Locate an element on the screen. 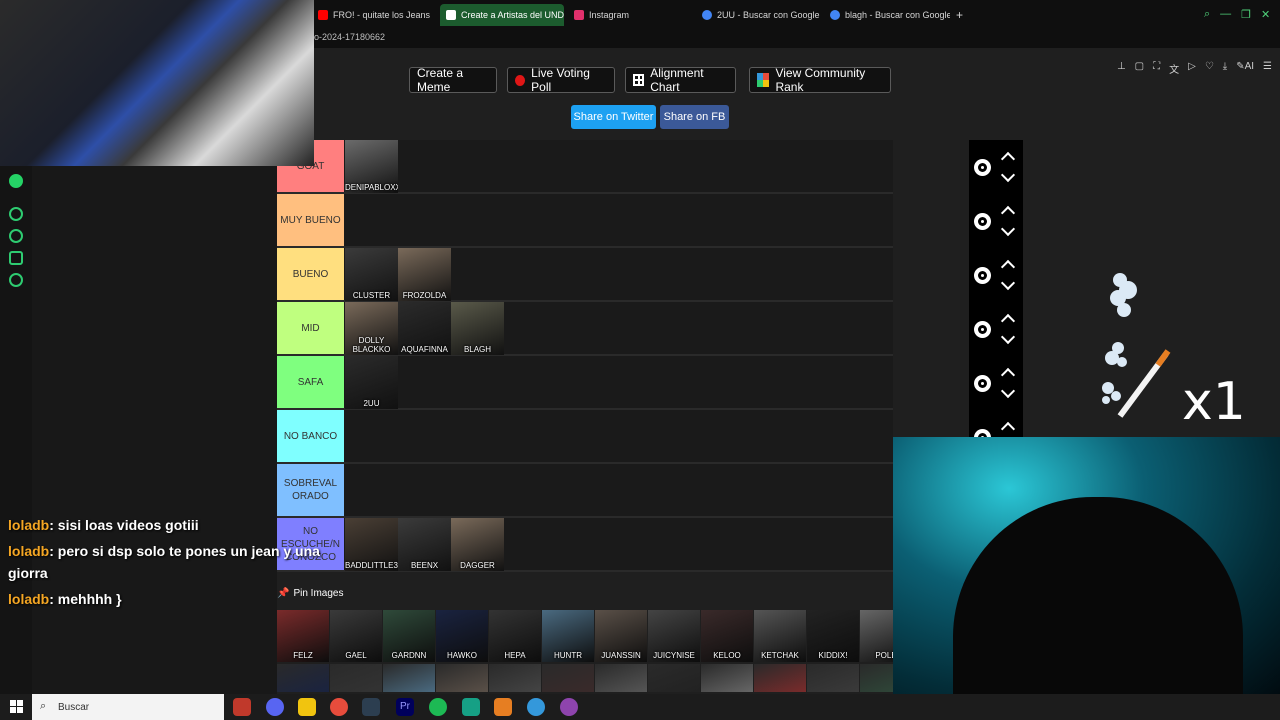 The height and width of the screenshot is (720, 1280). spotify-icon is located at coordinates (438, 707).